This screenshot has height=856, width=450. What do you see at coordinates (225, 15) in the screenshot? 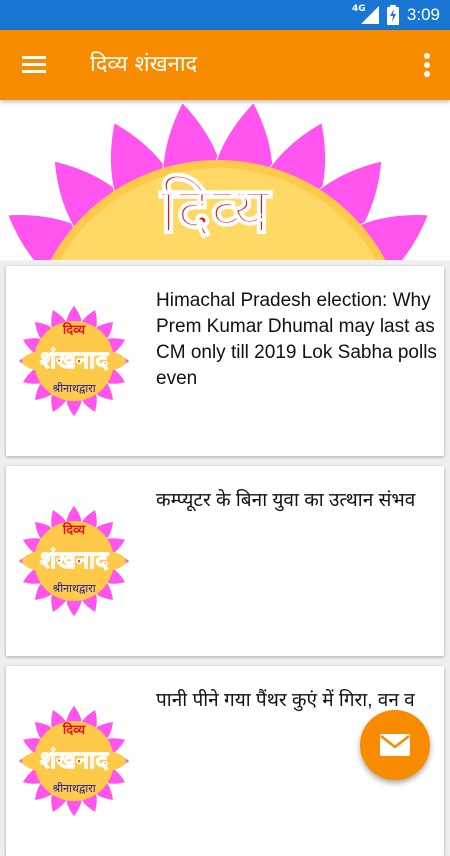
I see `status-bar: 4G 3:09` at bounding box center [225, 15].